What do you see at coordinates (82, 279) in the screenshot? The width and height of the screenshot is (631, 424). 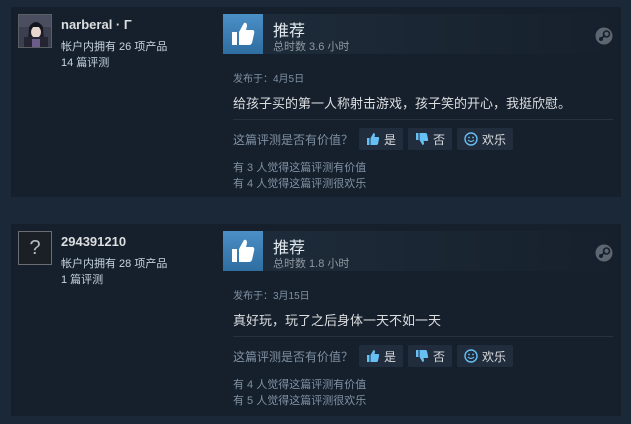 I see `review-count: 1 篇评测` at bounding box center [82, 279].